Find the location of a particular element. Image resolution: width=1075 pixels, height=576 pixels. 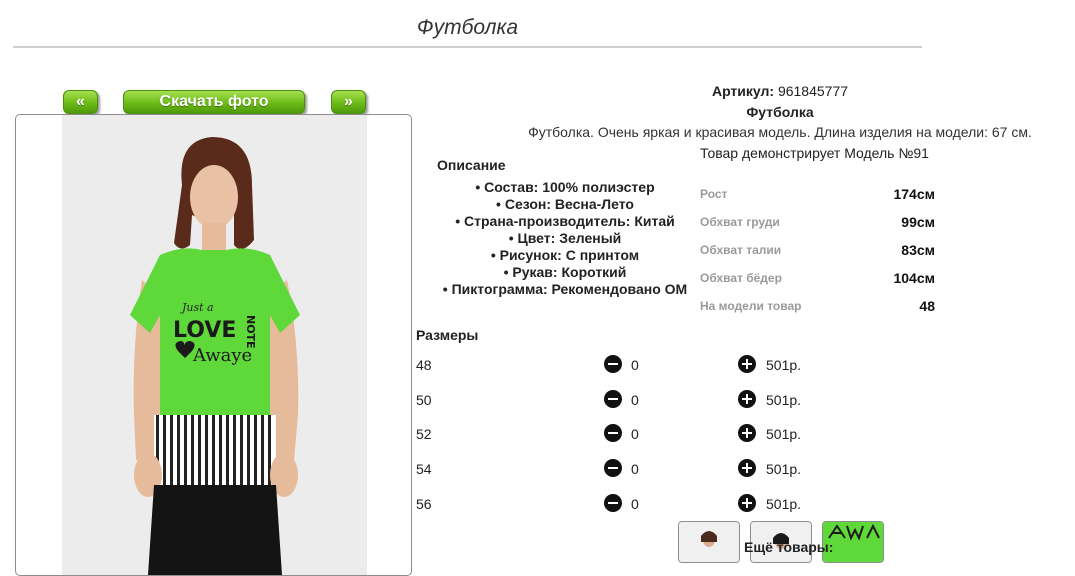

size-row: 50 0 501р. is located at coordinates (616, 401).